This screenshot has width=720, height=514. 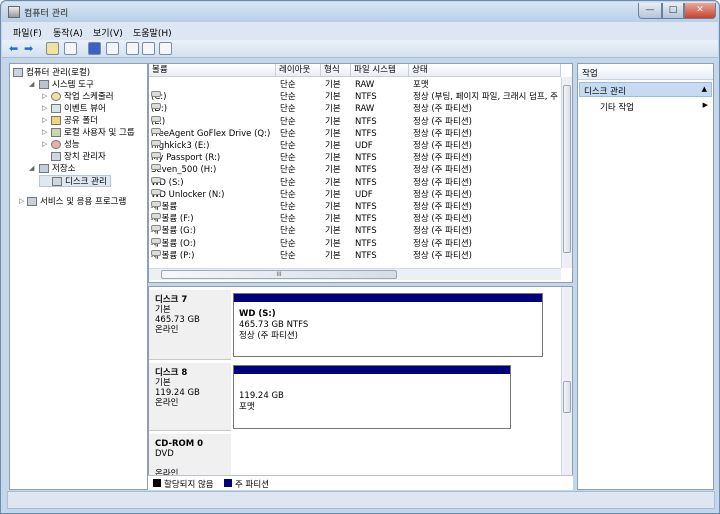 I want to click on vertical-scrollbar, so click(x=566, y=172).